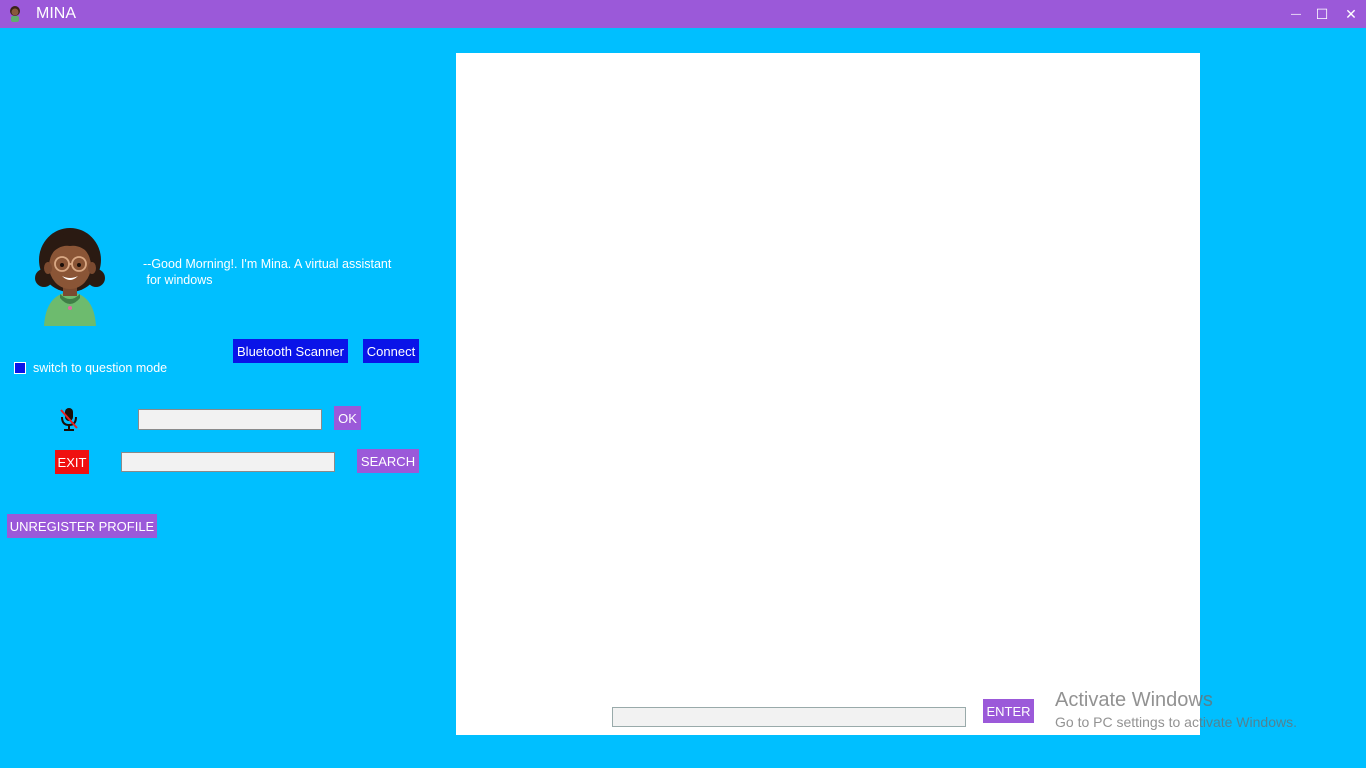  I want to click on search-input, so click(228, 462).